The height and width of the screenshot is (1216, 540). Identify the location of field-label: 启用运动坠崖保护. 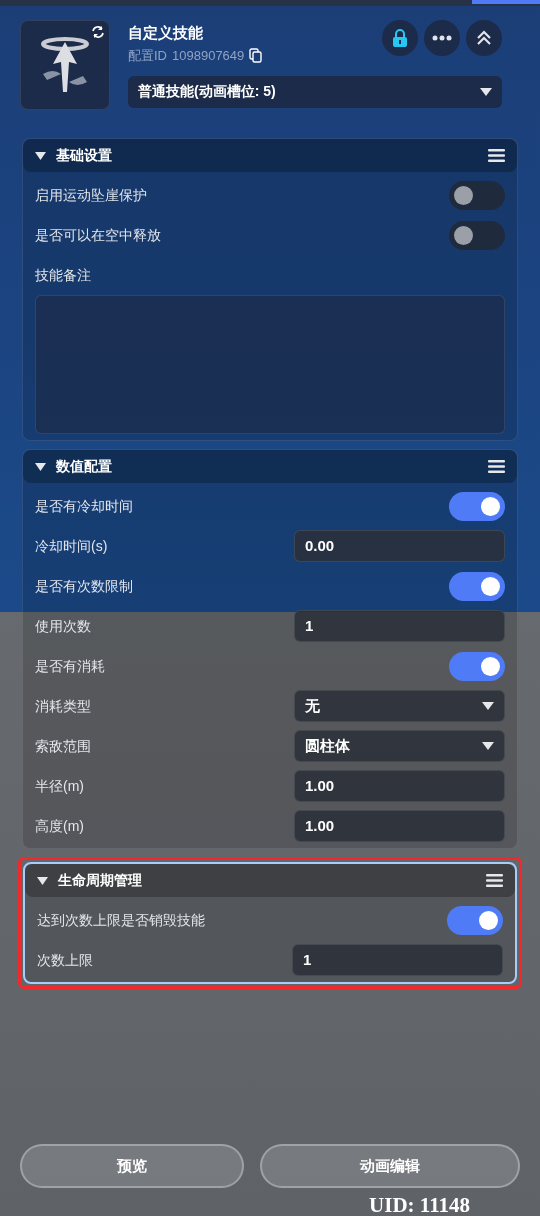
(91, 195).